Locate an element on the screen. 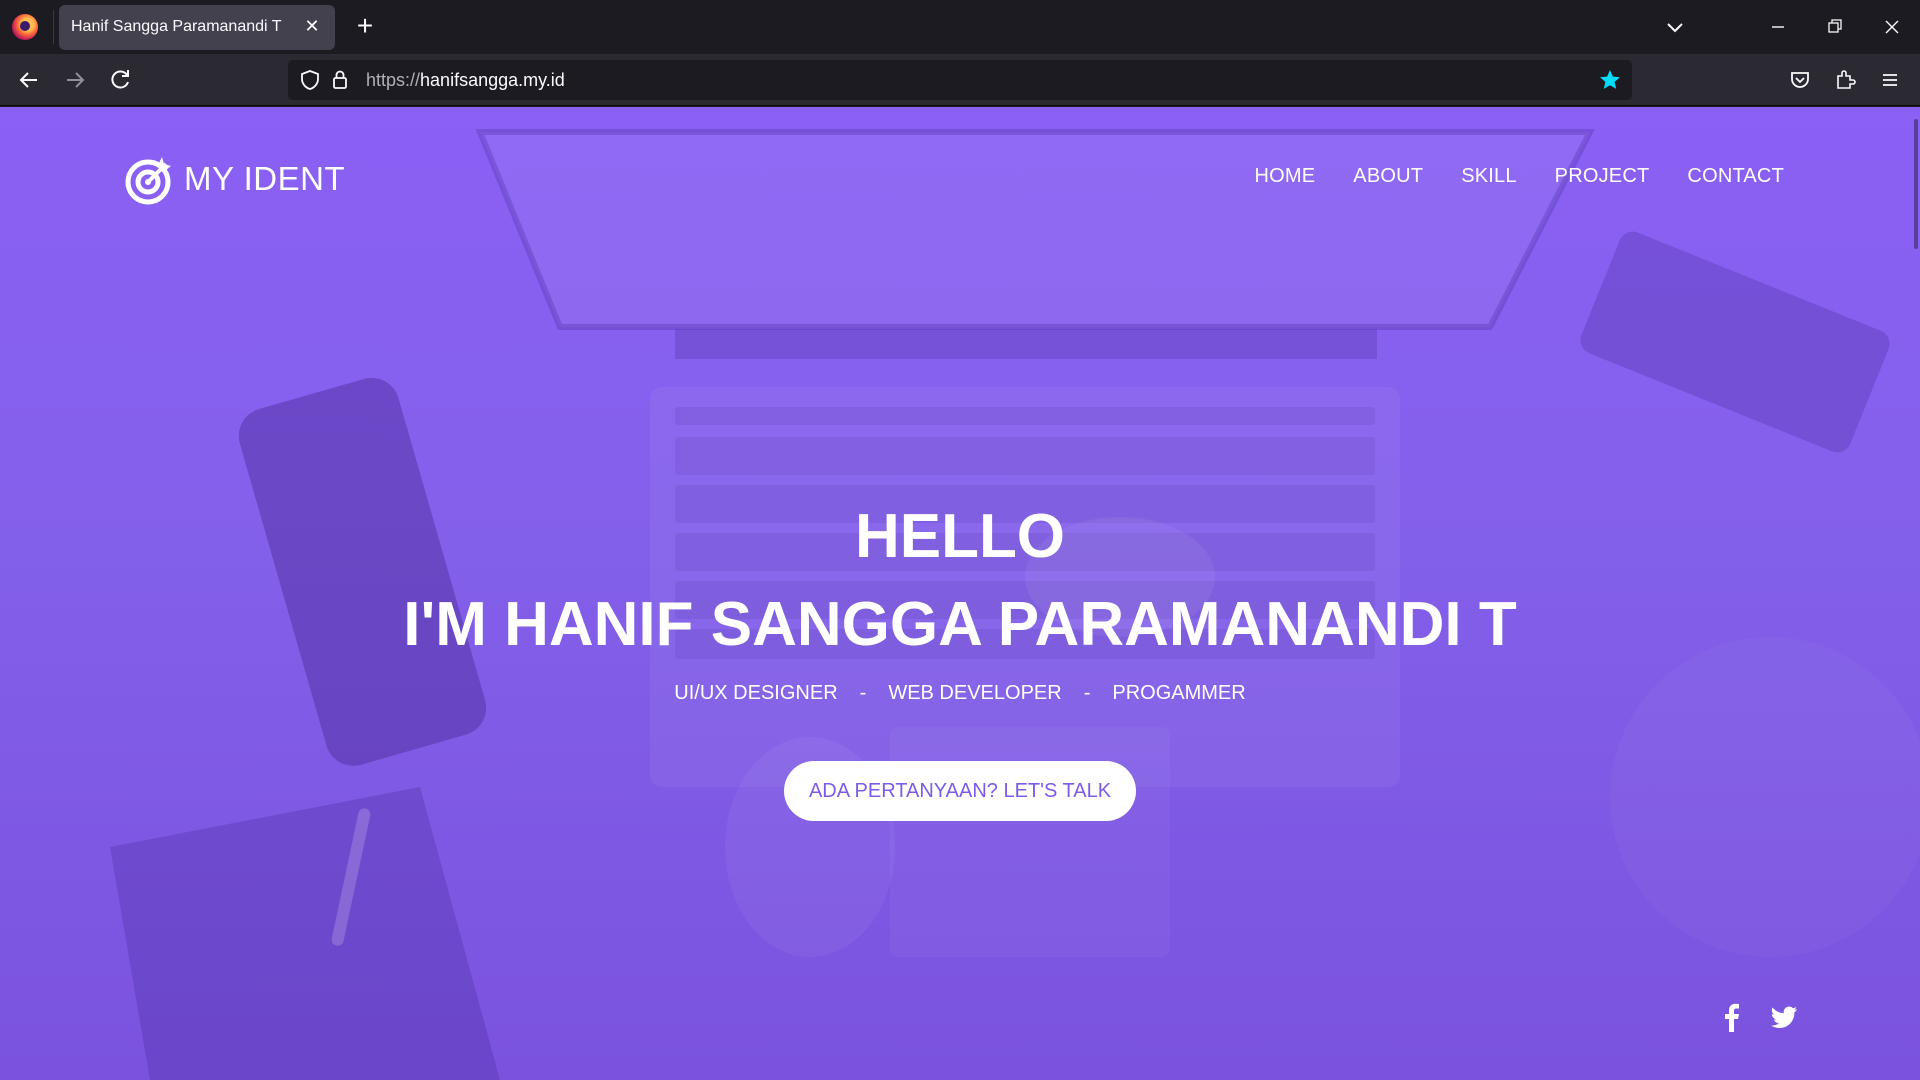 Image resolution: width=1920 pixels, height=1080 pixels. brand-name: MY IDENT is located at coordinates (265, 178).